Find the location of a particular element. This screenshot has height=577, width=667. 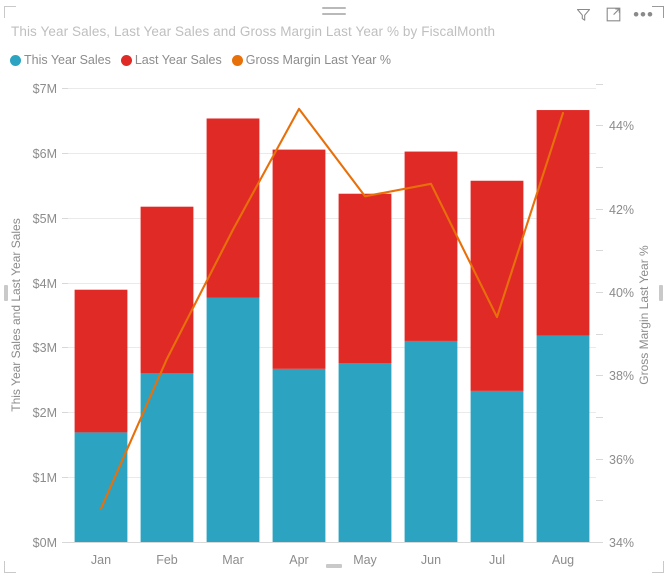

legend-swatch-this-year-sales is located at coordinates (15, 60).